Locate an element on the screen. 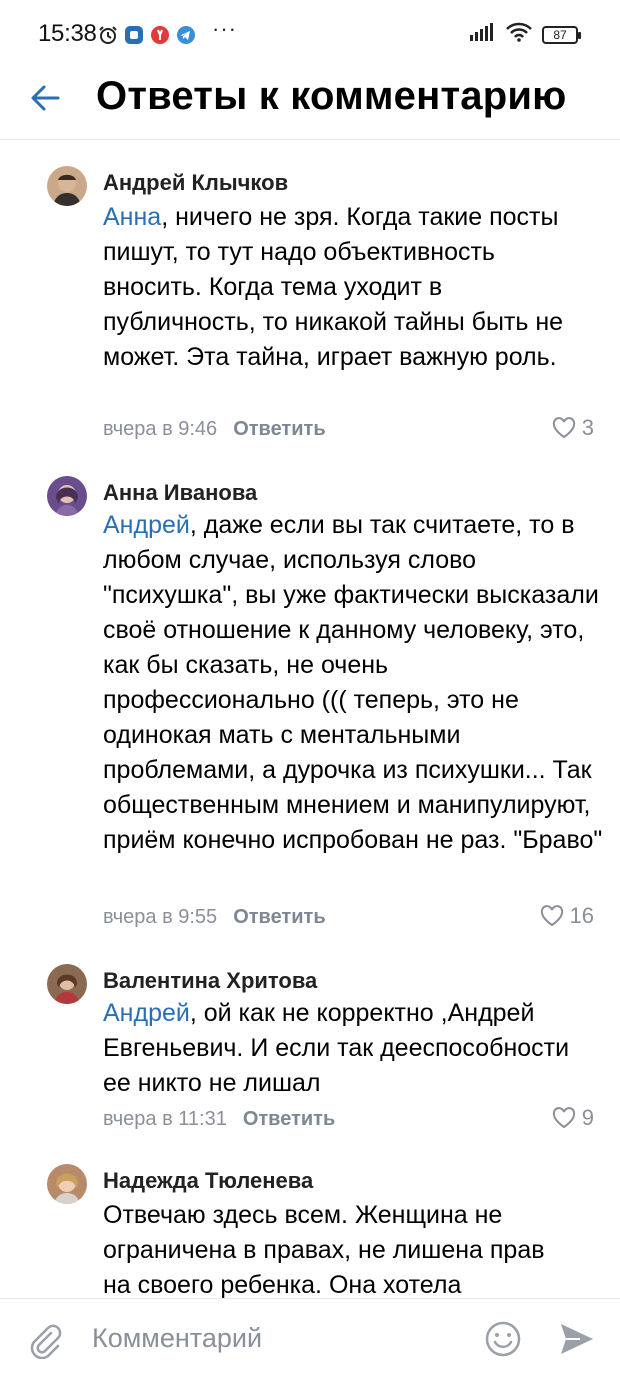 The width and height of the screenshot is (620, 1377). comment-time: вчера в 11:31 is located at coordinates (165, 1119).